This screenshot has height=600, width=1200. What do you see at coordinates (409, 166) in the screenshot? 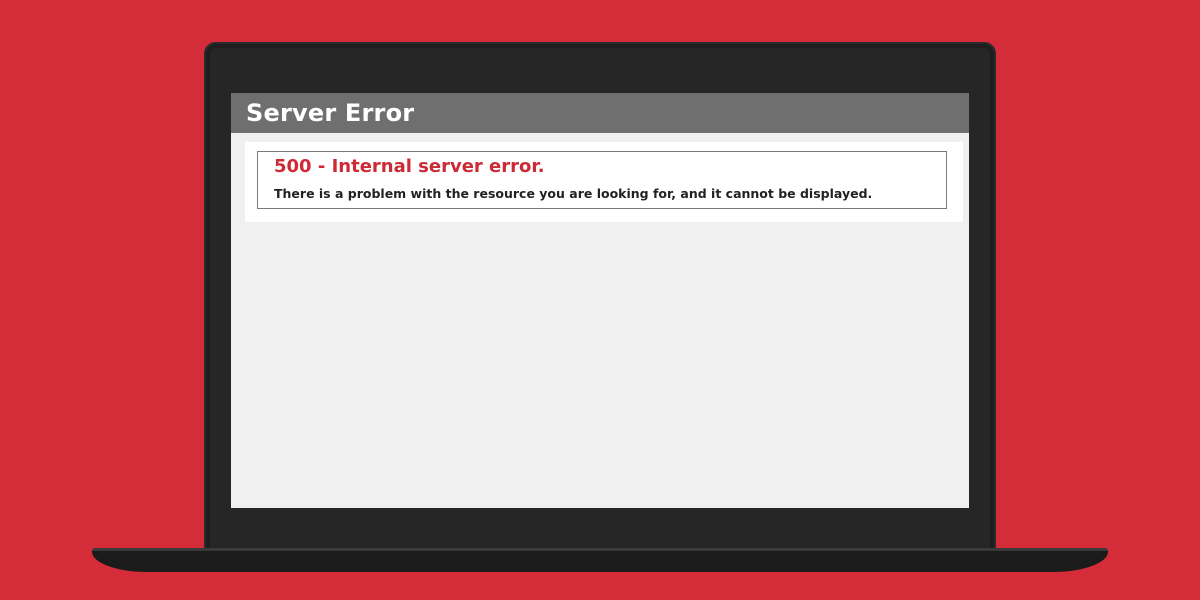
I see `error-heading: 500 - Internal server error.` at bounding box center [409, 166].